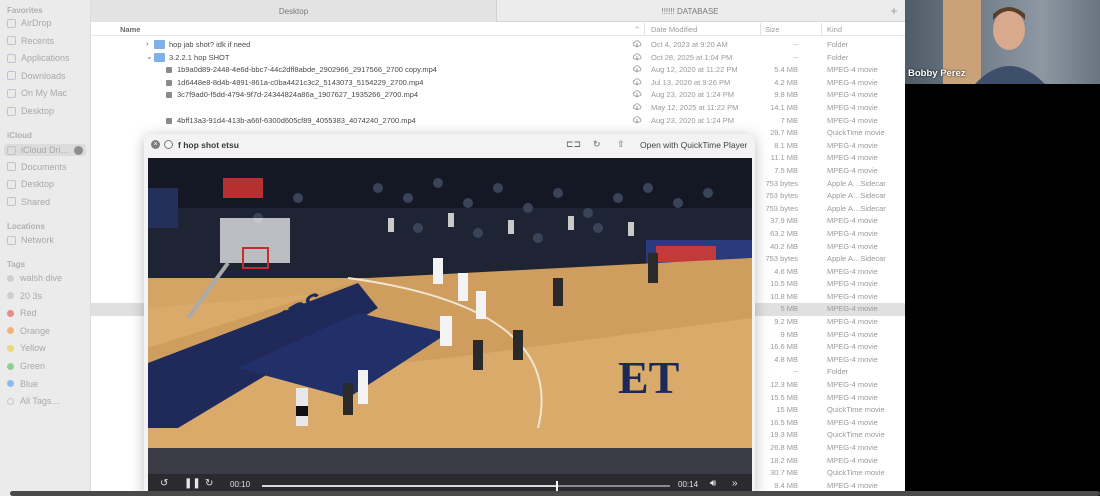  Describe the element at coordinates (674, 29) in the screenshot. I see `column-date-modified: Date Modified` at that location.